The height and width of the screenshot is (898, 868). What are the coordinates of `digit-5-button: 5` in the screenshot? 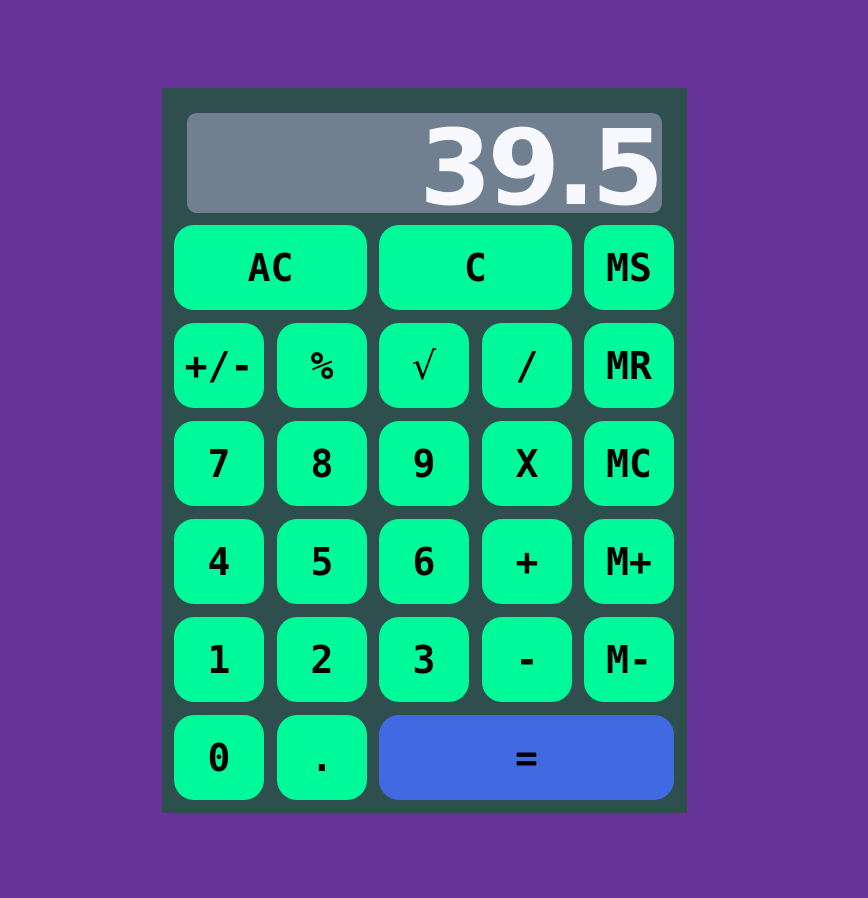 It's located at (322, 561).